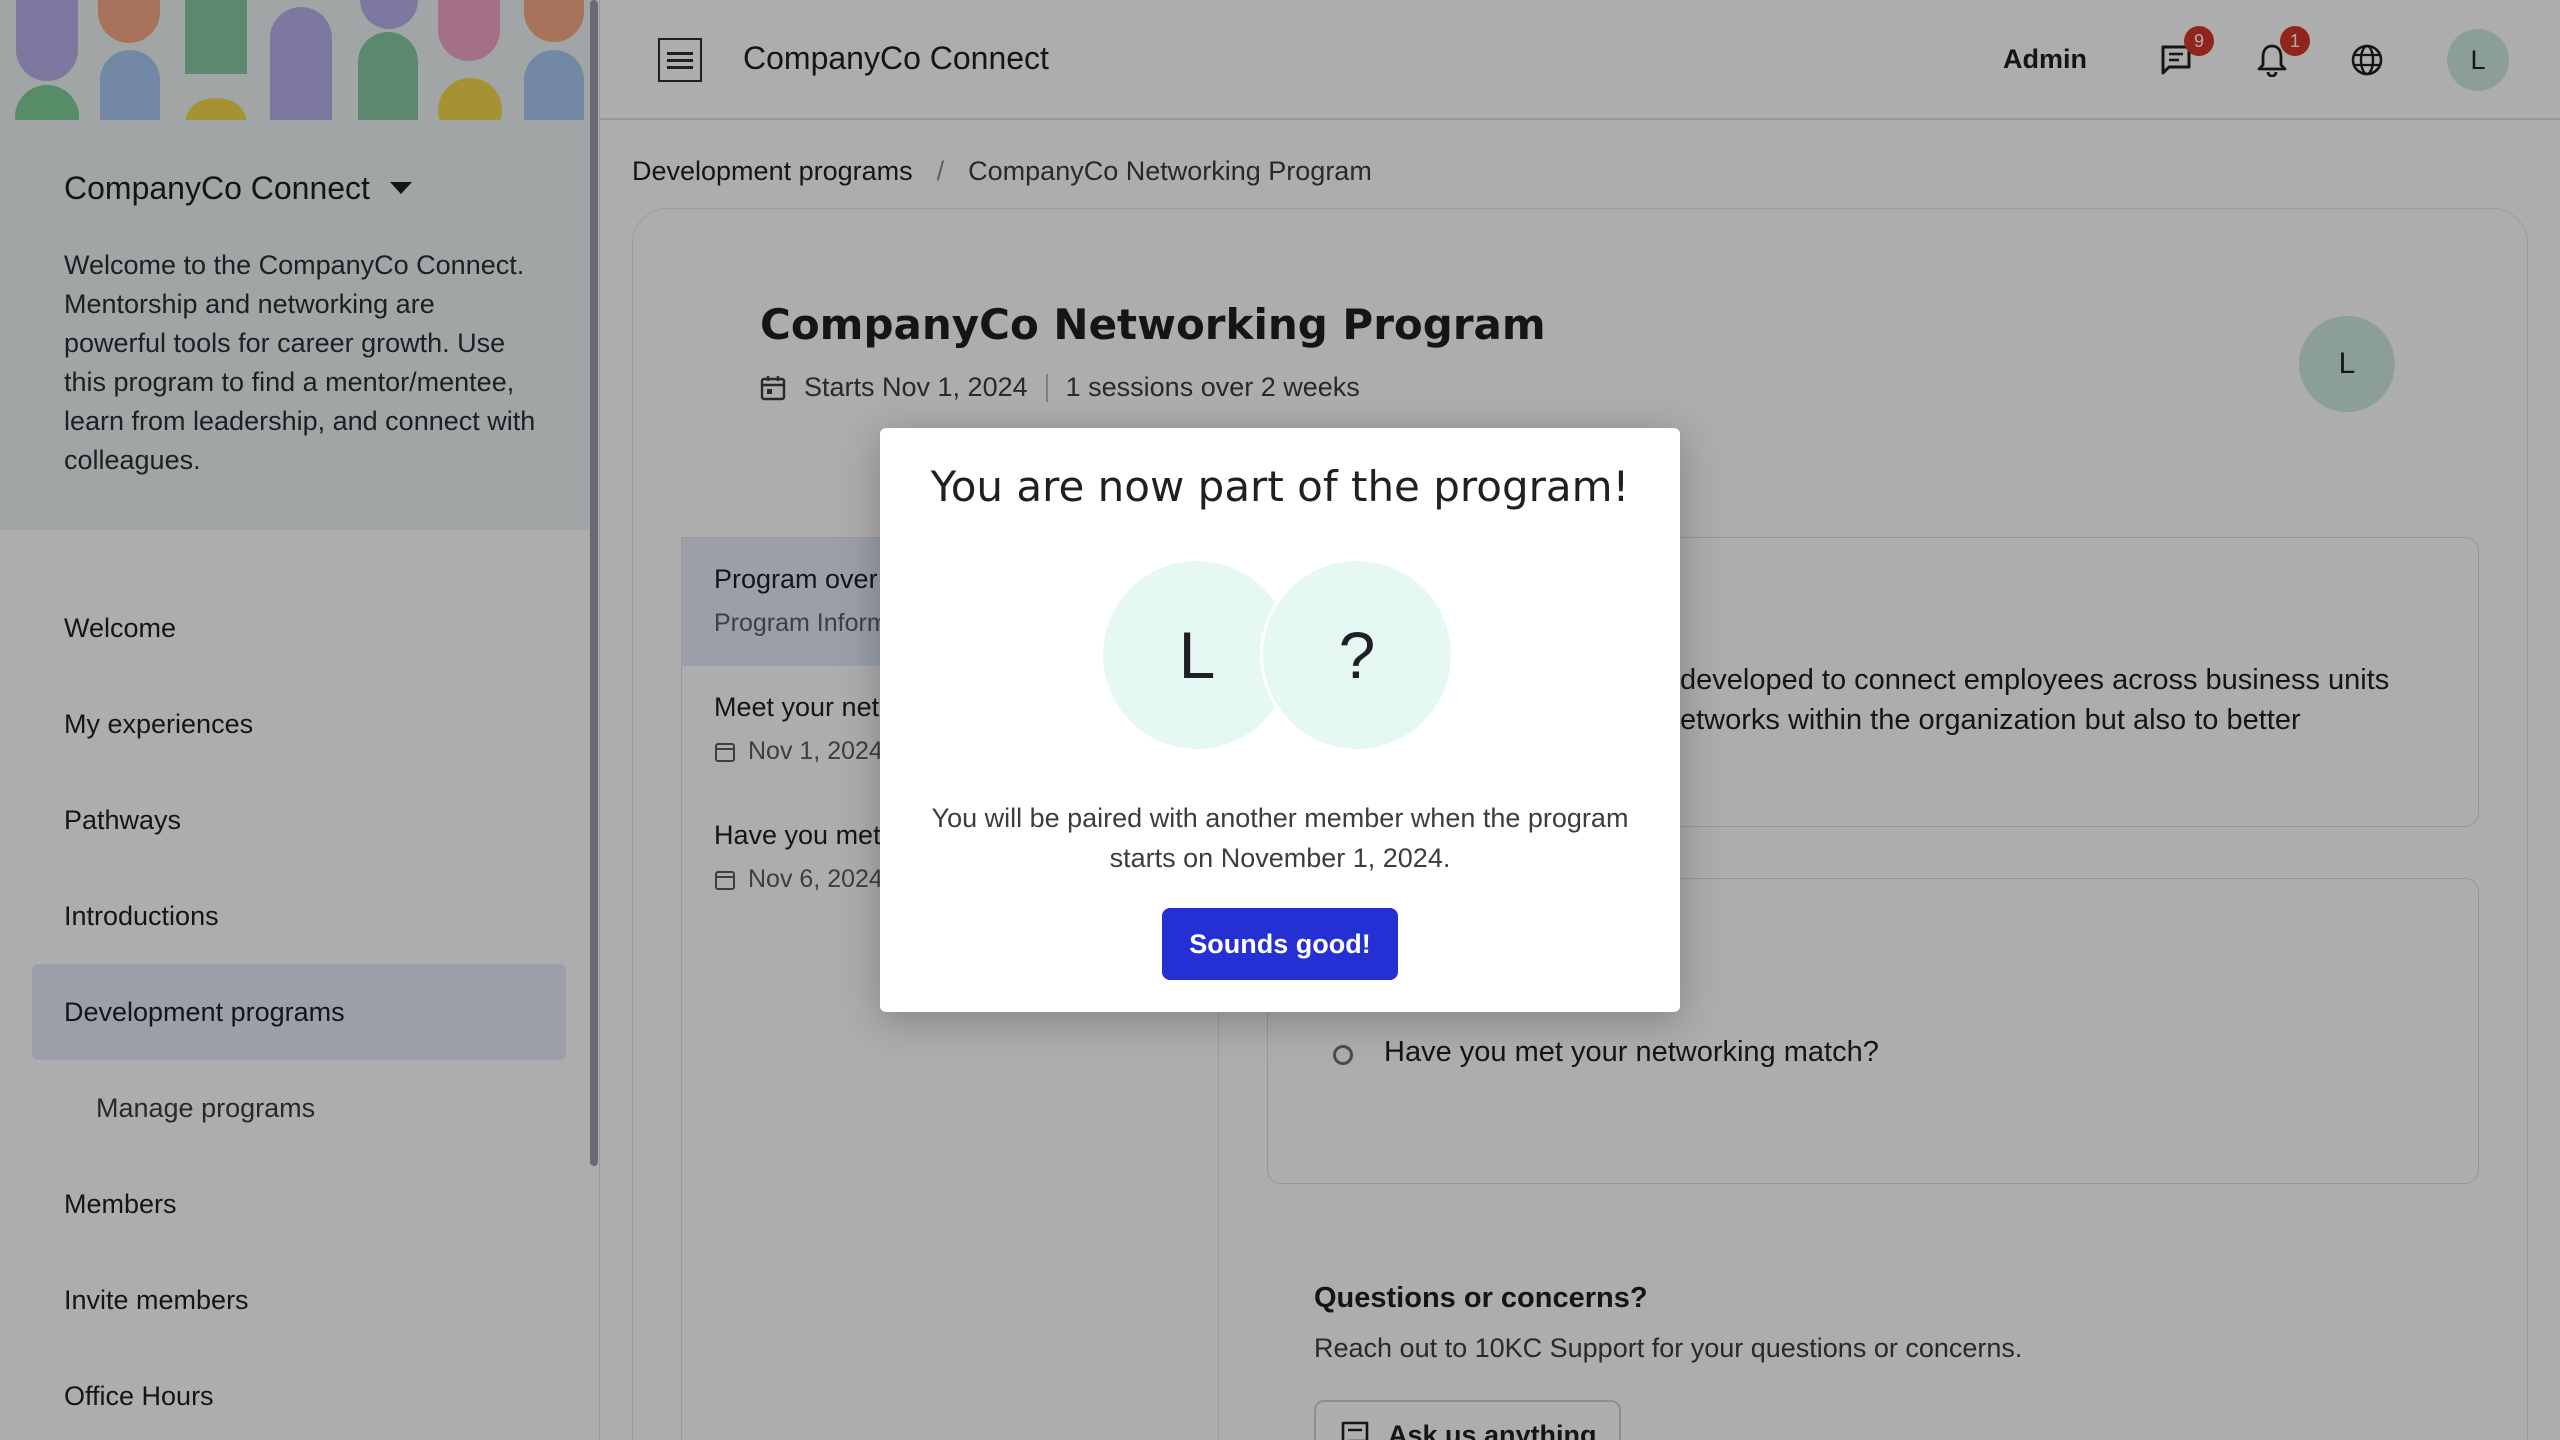 This screenshot has height=1440, width=2560. I want to click on match-avatar-placeholder: ?, so click(1357, 655).